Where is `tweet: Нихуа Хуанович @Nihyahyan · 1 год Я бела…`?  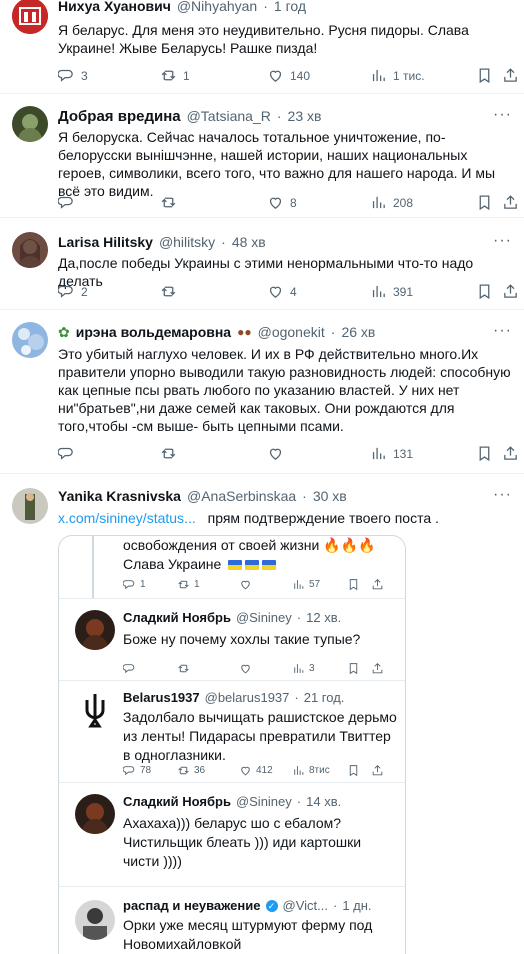
tweet: Нихуа Хуанович @Nihyahyan · 1 год Я бела… is located at coordinates (262, 47).